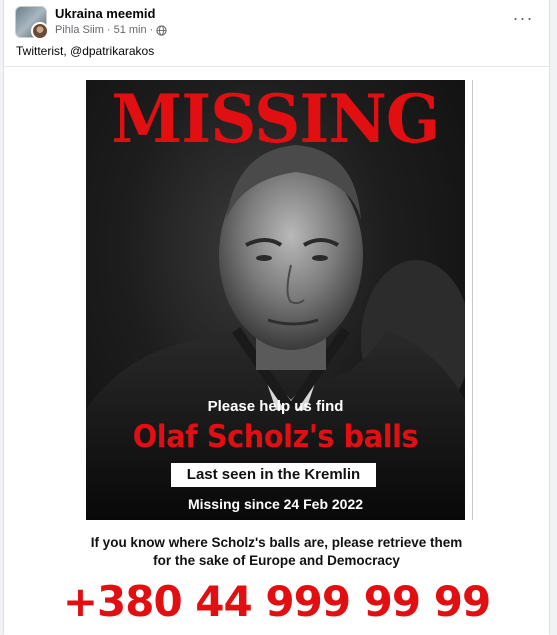 Image resolution: width=557 pixels, height=635 pixels. I want to click on more-options-icon: ···, so click(523, 18).